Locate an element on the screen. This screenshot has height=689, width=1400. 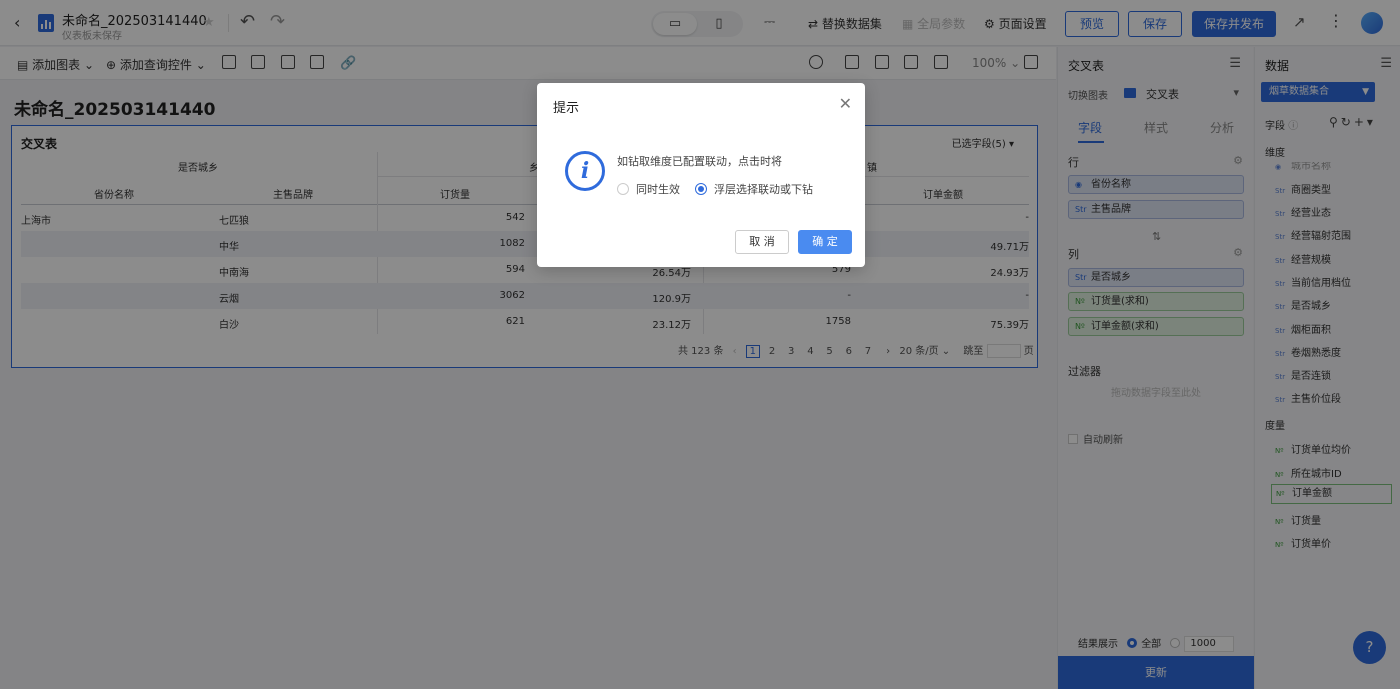
option-label: 同时生效 is located at coordinates (658, 189).